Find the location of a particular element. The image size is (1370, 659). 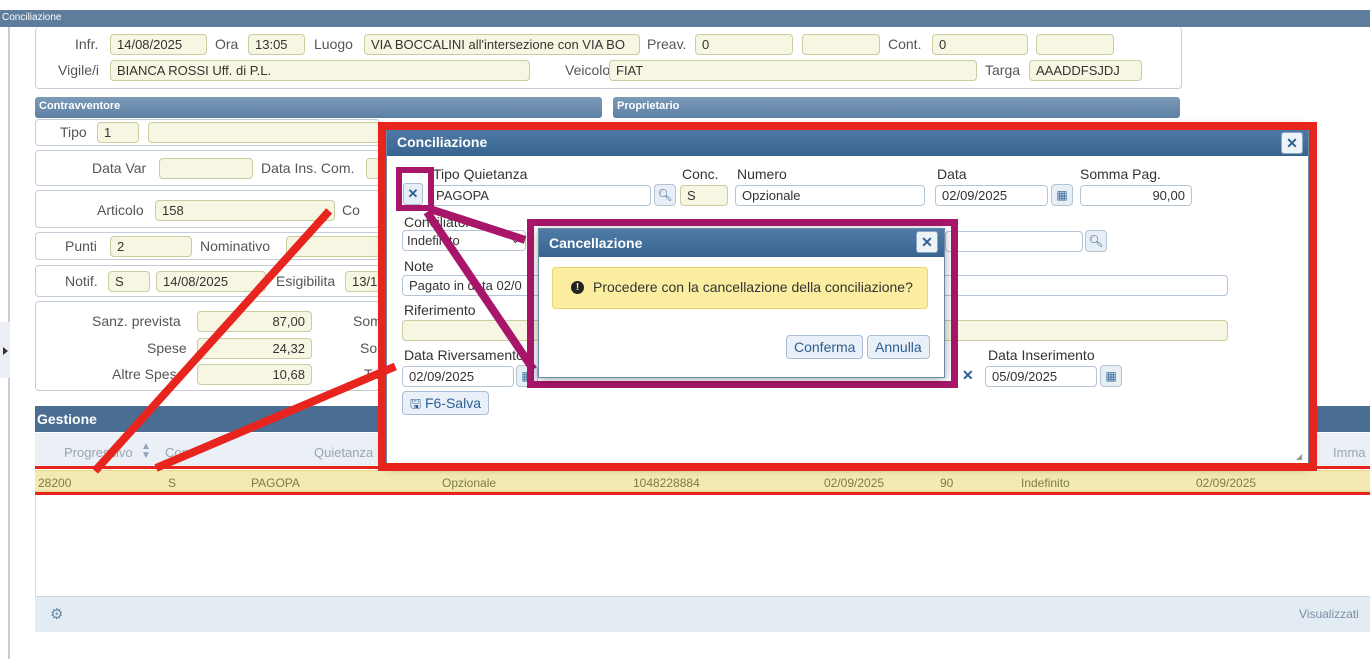

notif-date-field: 14/08/2025 is located at coordinates (211, 281).